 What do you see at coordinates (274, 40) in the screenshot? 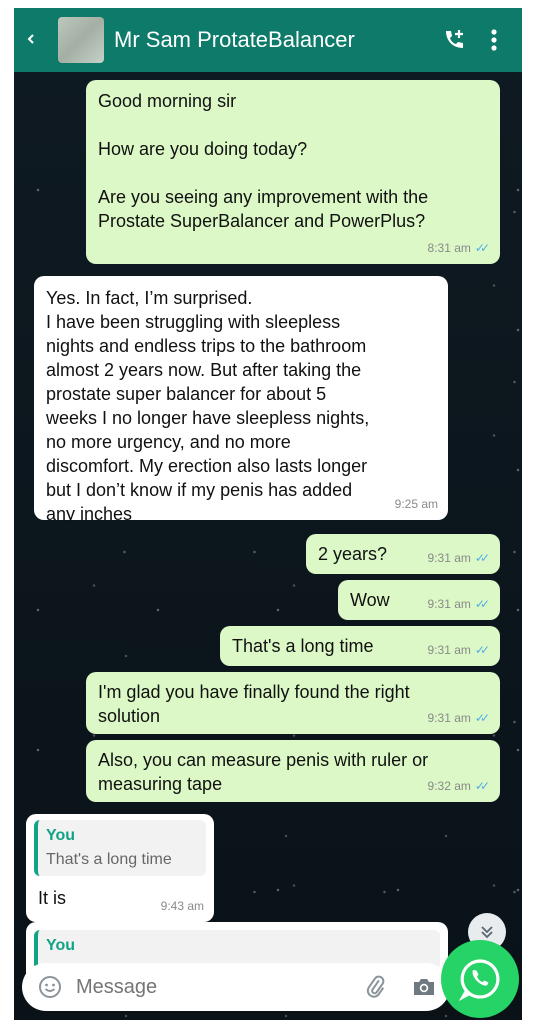
I see `contact-name: Mr Sam ProtateBalancer` at bounding box center [274, 40].